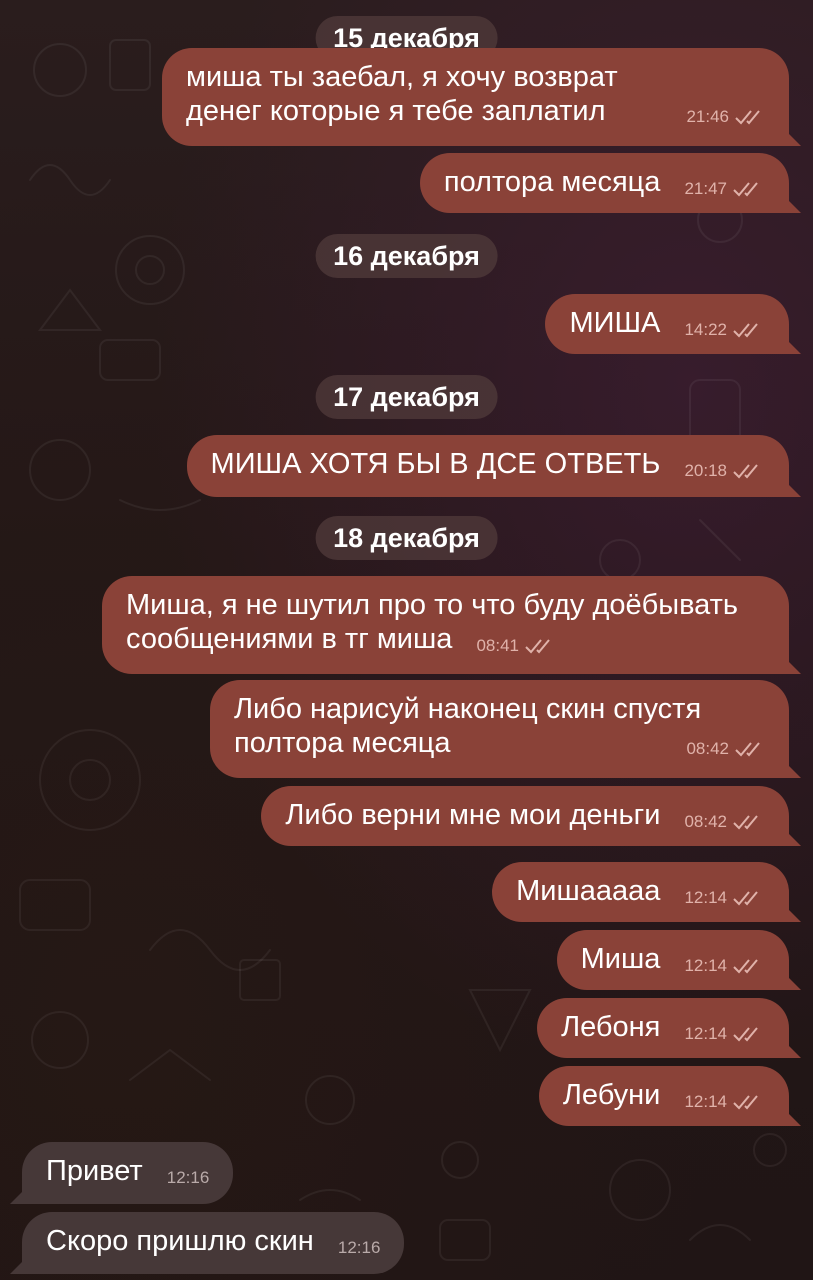  I want to click on message-bubble-outgoing: Миша 12:14, so click(672, 960).